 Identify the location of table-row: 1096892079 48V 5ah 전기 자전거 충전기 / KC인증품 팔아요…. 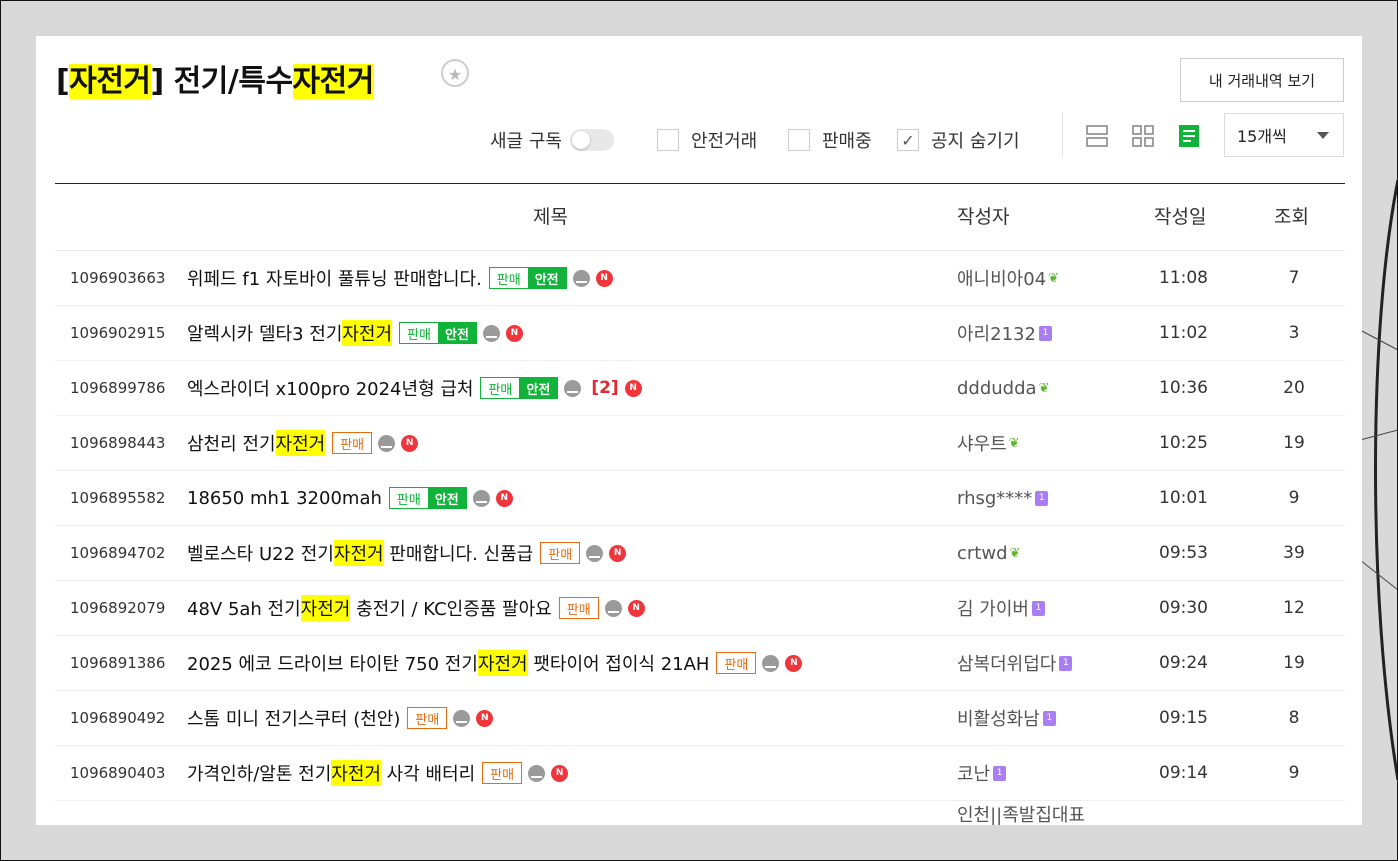
(700, 608).